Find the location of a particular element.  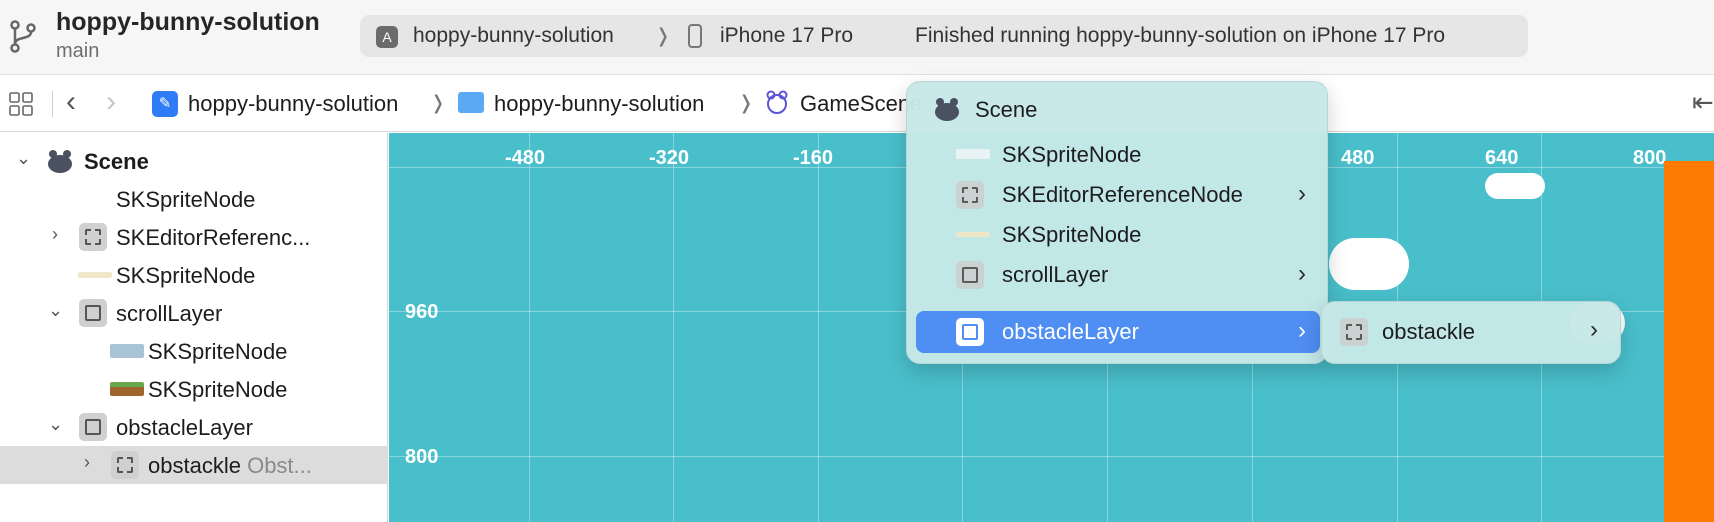

tree-label: Scene is located at coordinates (116, 161).